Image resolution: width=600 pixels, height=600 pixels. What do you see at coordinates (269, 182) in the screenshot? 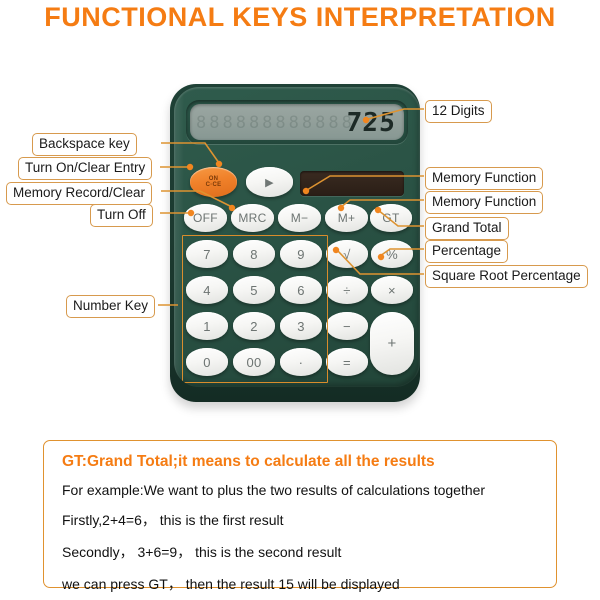
I see `key-backspace: ▶` at bounding box center [269, 182].